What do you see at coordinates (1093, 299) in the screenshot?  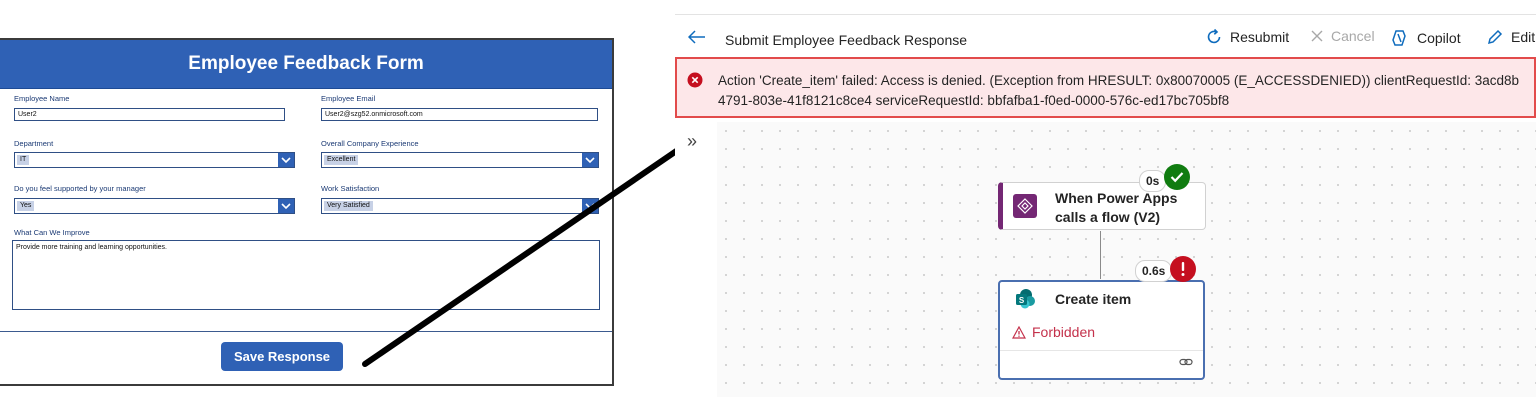 I see `create-item-title: Create item` at bounding box center [1093, 299].